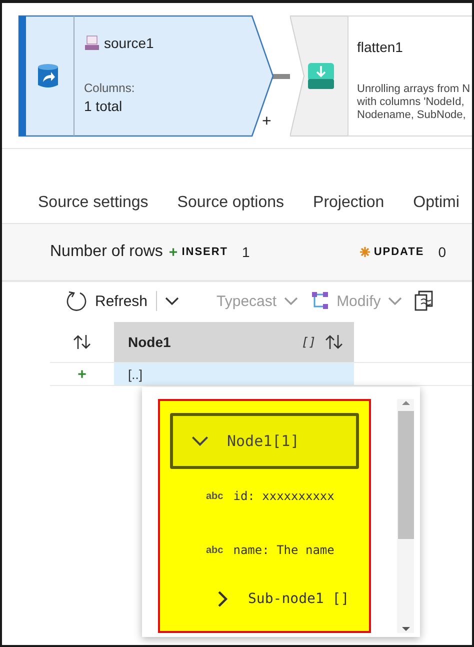  Describe the element at coordinates (173, 252) in the screenshot. I see `insert-icon: +` at that location.